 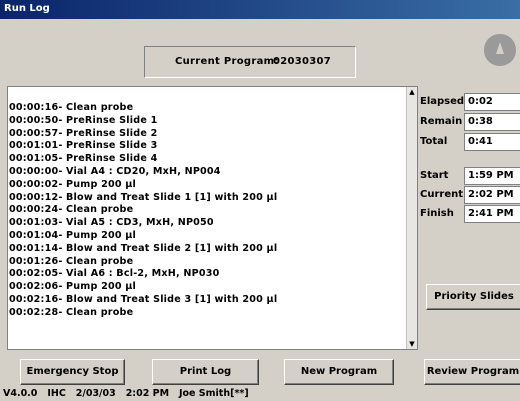 I want to click on current-program-box: Current Program: 02030307, so click(x=250, y=62).